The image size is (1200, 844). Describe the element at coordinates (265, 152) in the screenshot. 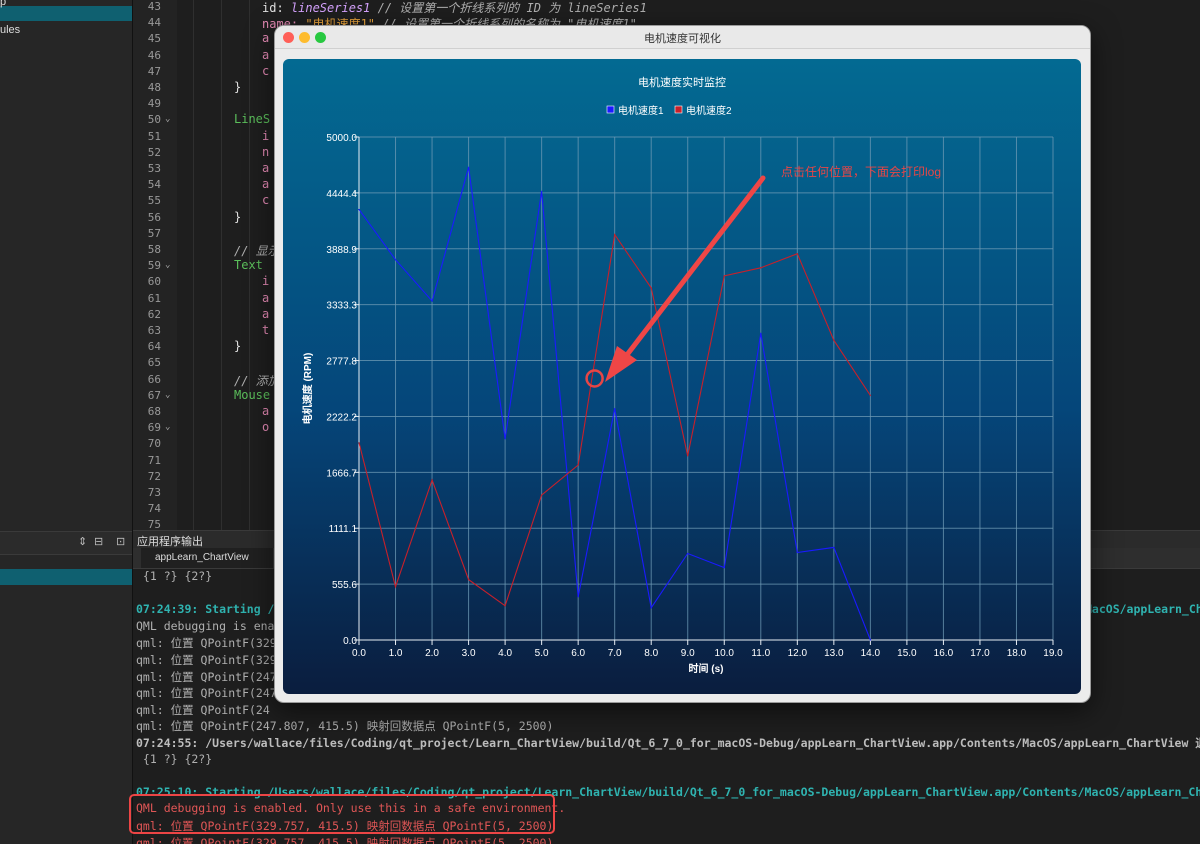

I see `code-line: n` at that location.